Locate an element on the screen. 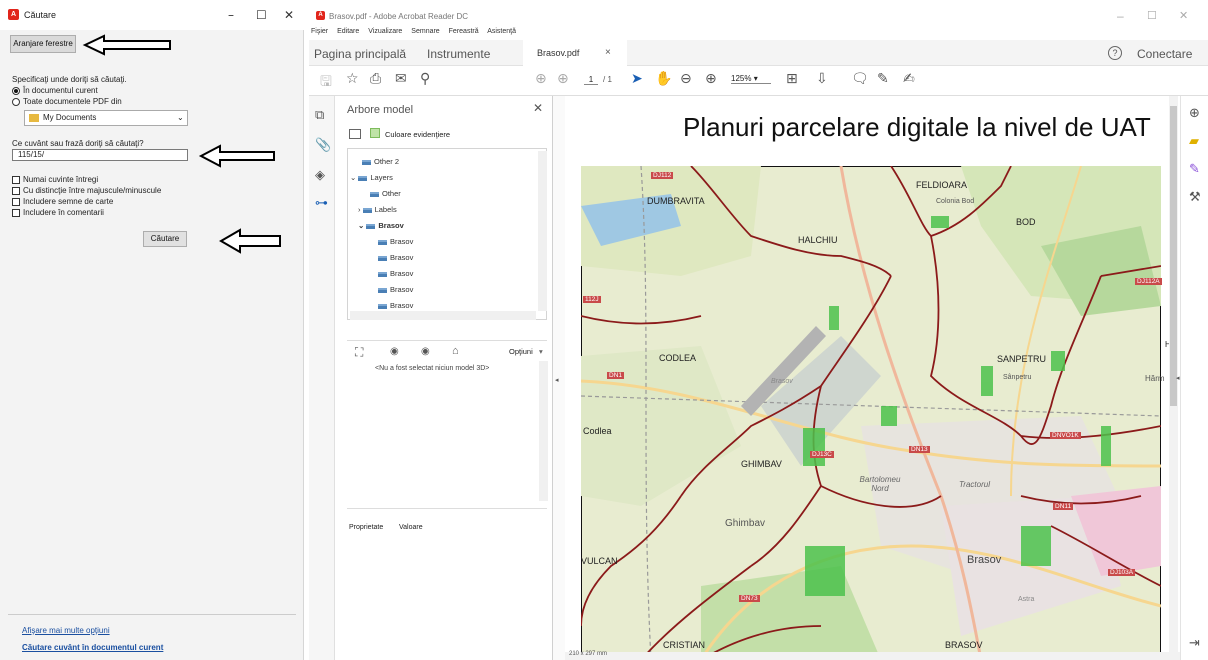  map-place-label: CODLEA is located at coordinates (678, 358).